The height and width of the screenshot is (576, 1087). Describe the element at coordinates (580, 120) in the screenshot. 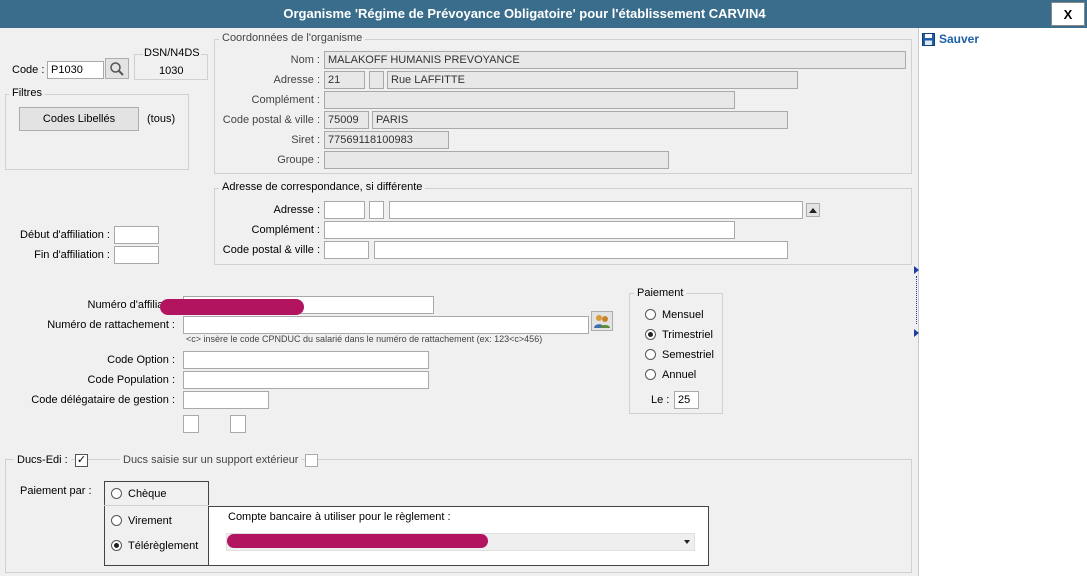

I see `org-ville-field: PARIS` at that location.